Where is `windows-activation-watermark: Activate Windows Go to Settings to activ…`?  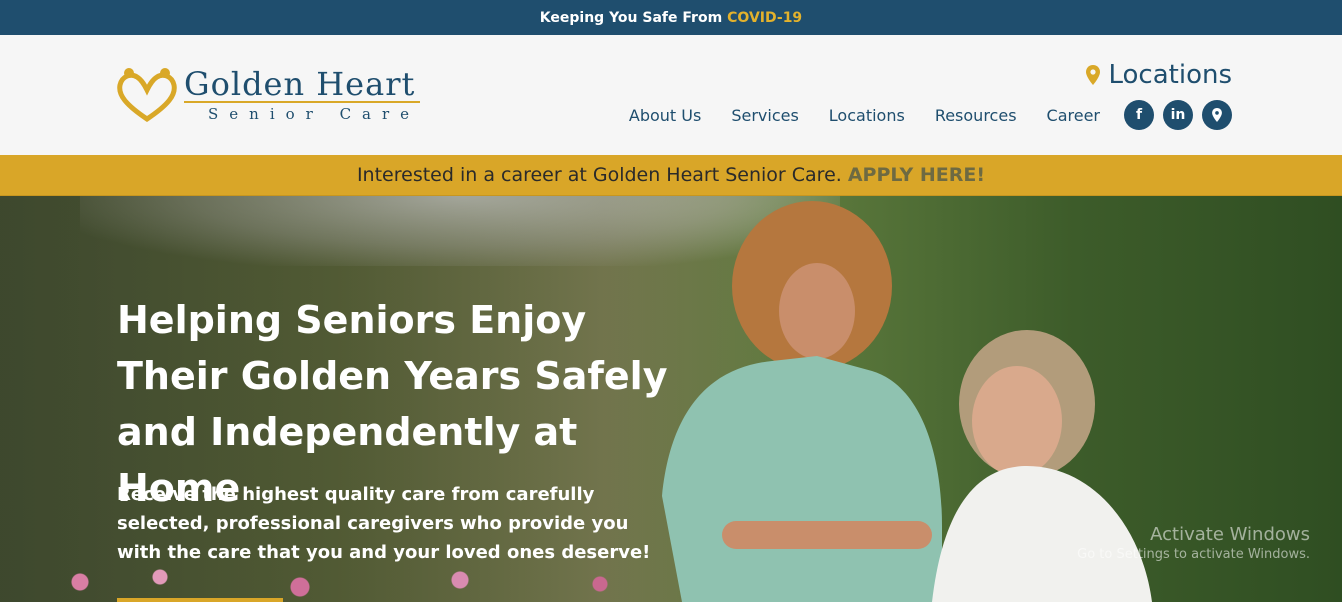
windows-activation-watermark: Activate Windows Go to Settings to activ… is located at coordinates (1193, 545).